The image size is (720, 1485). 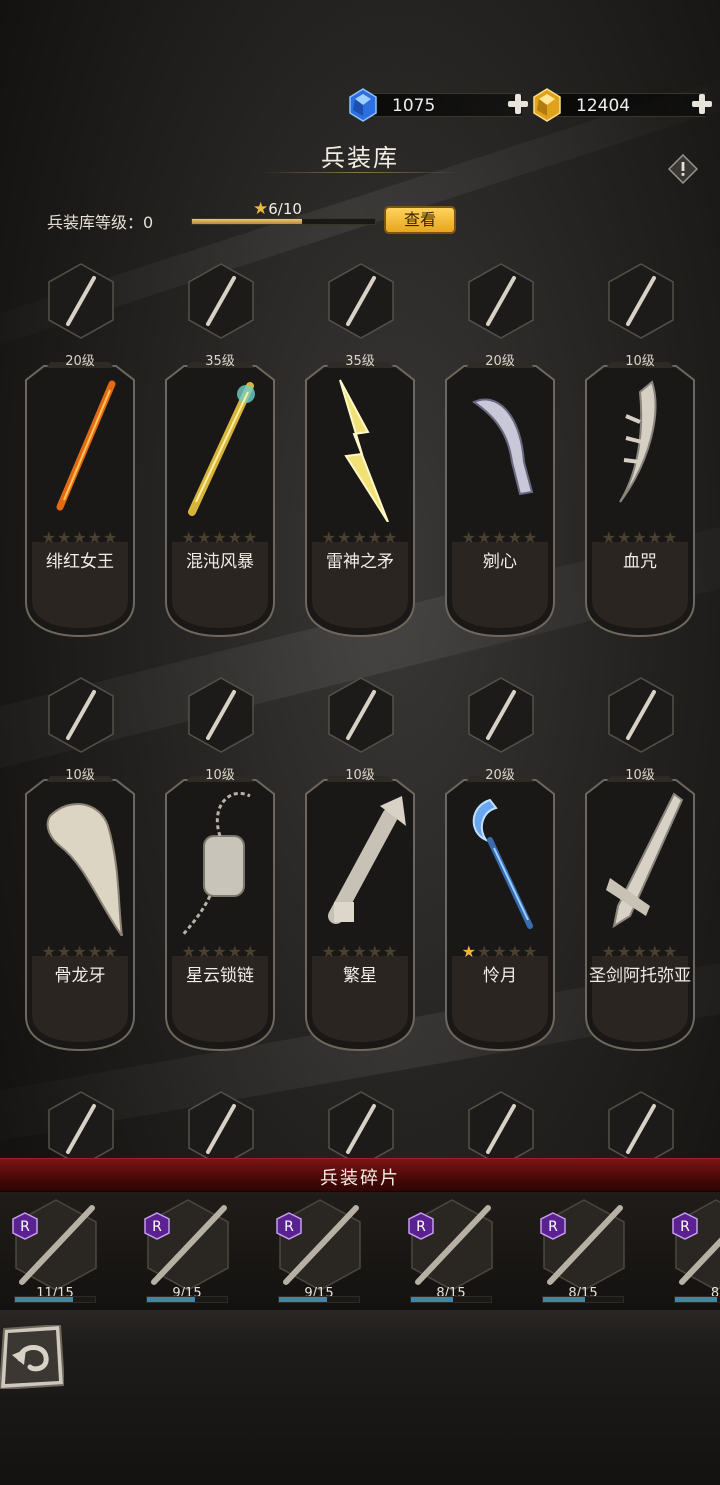 What do you see at coordinates (80, 910) in the screenshot?
I see `weapon-card: 10级 ★★★★★ 骨龙牙` at bounding box center [80, 910].